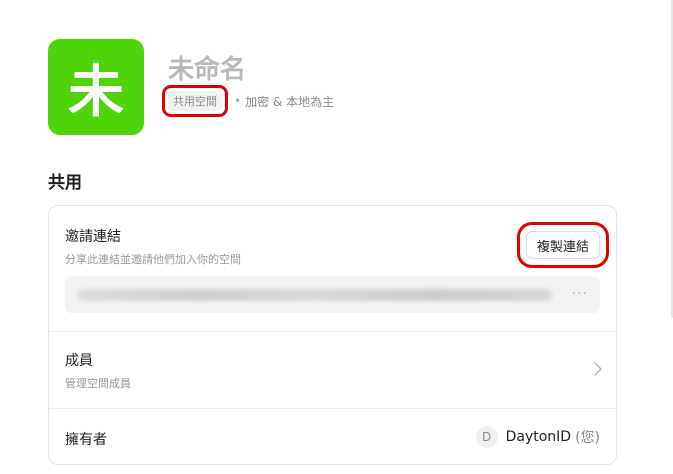 The height and width of the screenshot is (474, 673). What do you see at coordinates (195, 101) in the screenshot?
I see `space-type-badge: 共用空間` at bounding box center [195, 101].